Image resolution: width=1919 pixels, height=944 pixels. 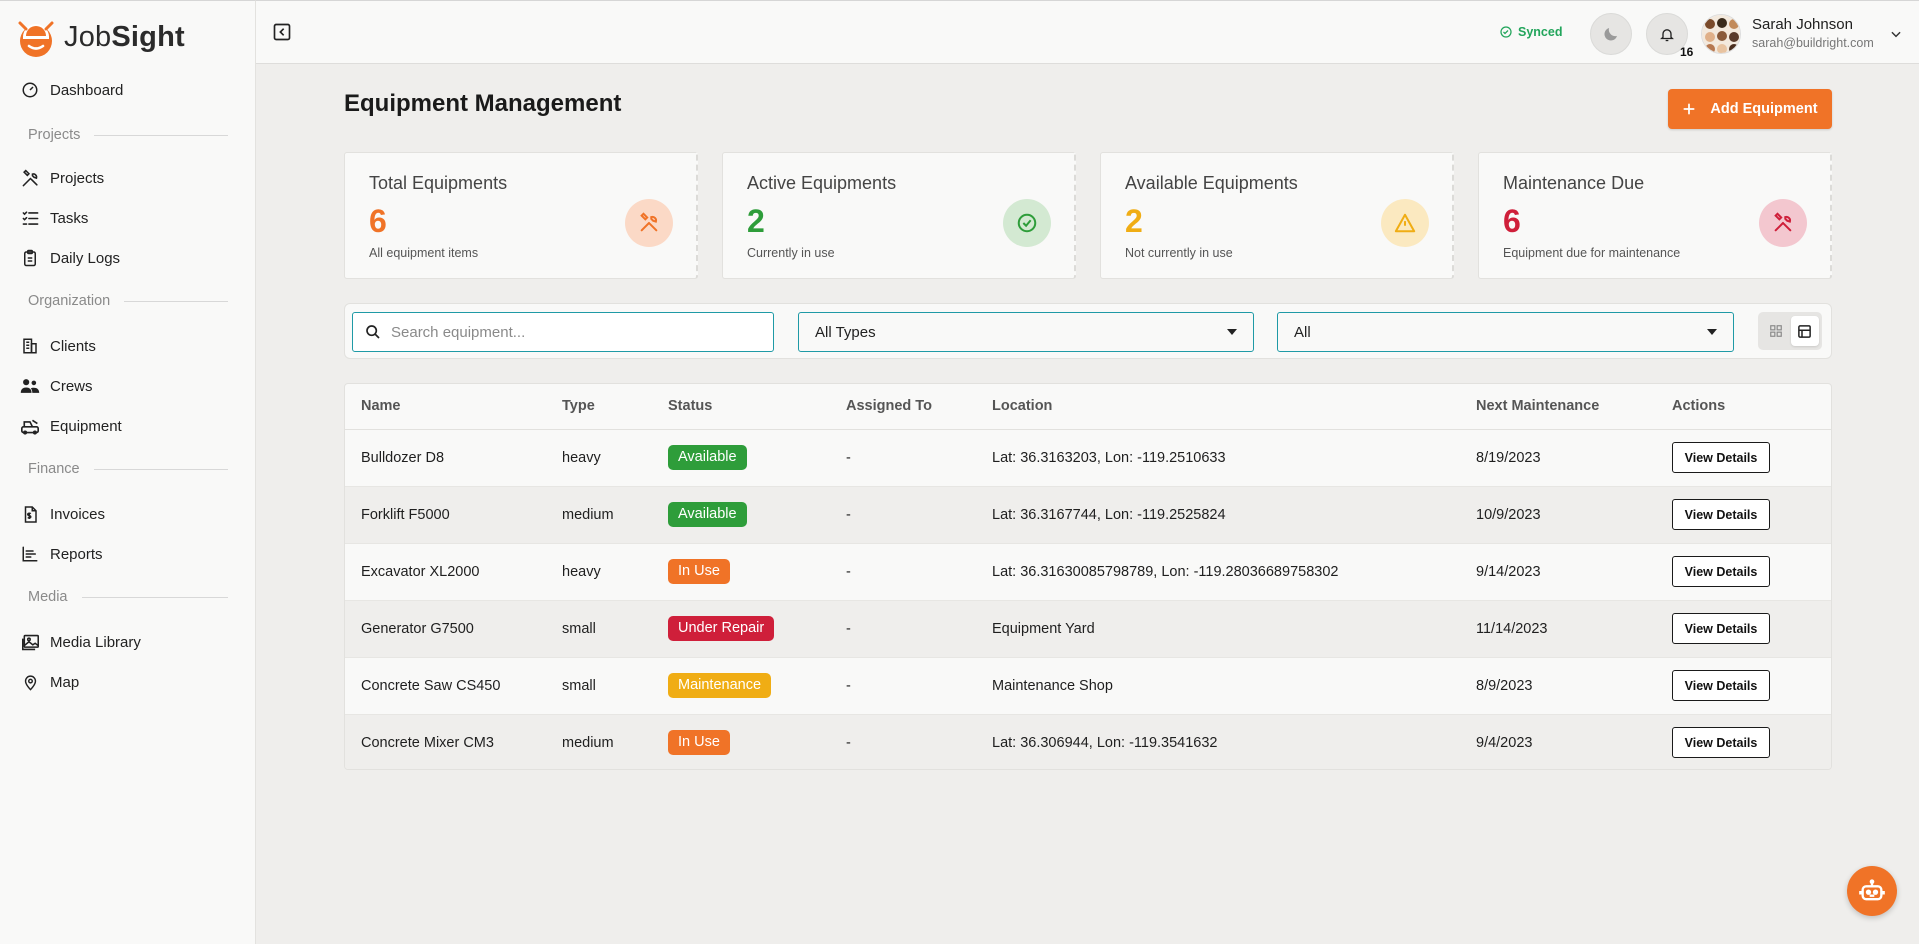 I want to click on cell-next-maintenance: 9/14/2023, so click(x=1574, y=572).